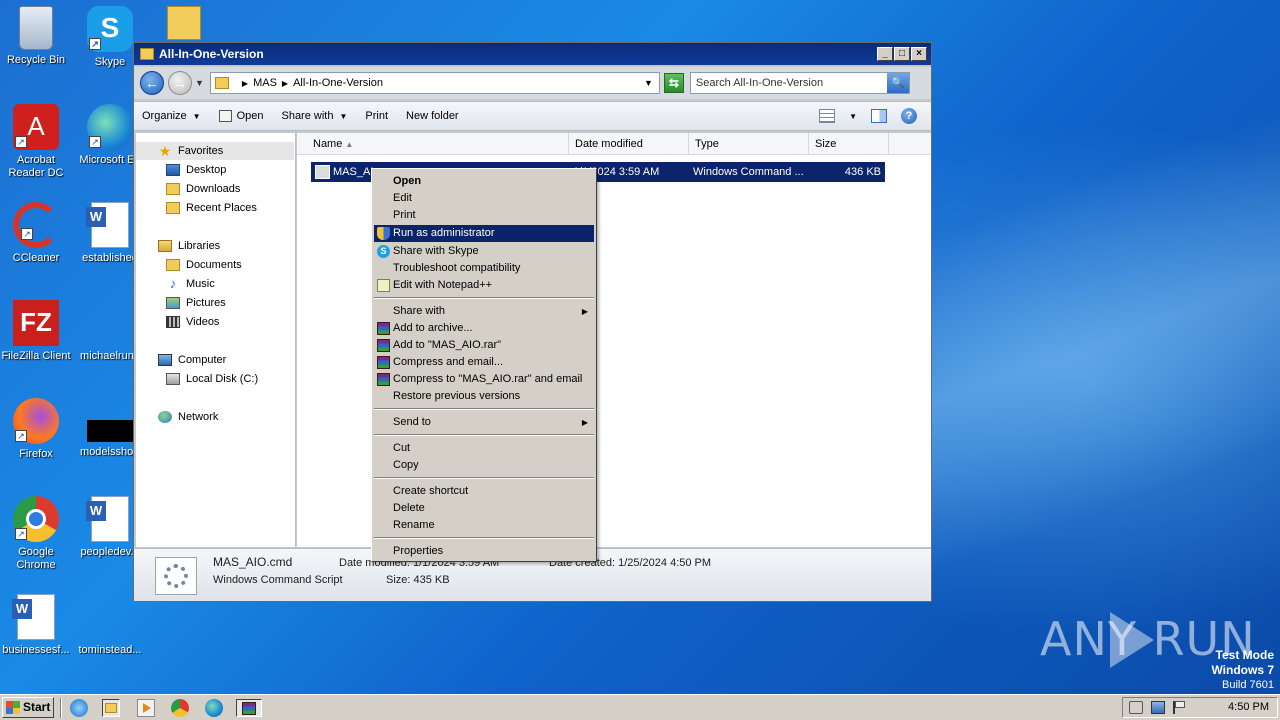 The height and width of the screenshot is (720, 1280). What do you see at coordinates (484, 465) in the screenshot?
I see `menu-item-copy: Copy` at bounding box center [484, 465].